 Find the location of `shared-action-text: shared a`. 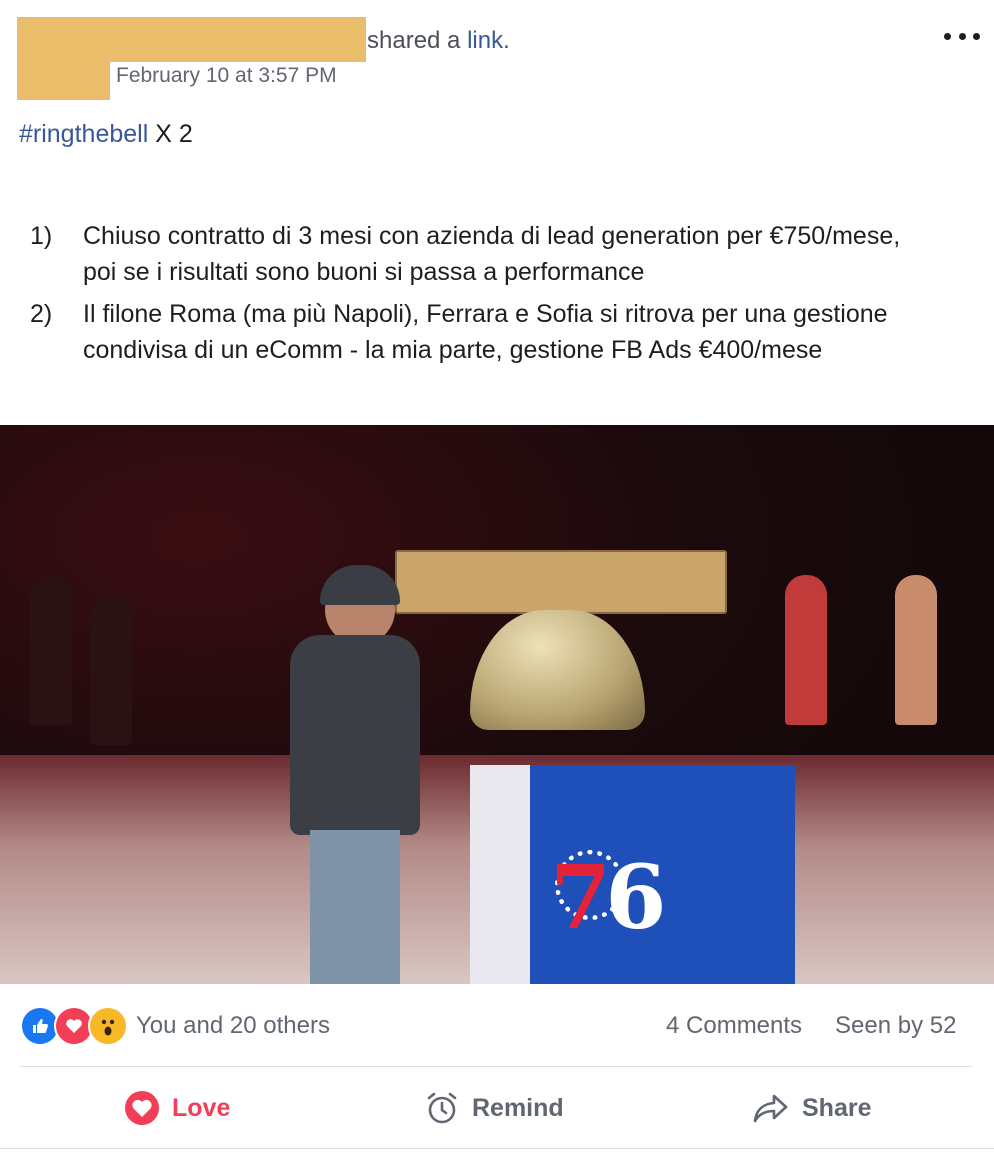

shared-action-text: shared a is located at coordinates (414, 40).